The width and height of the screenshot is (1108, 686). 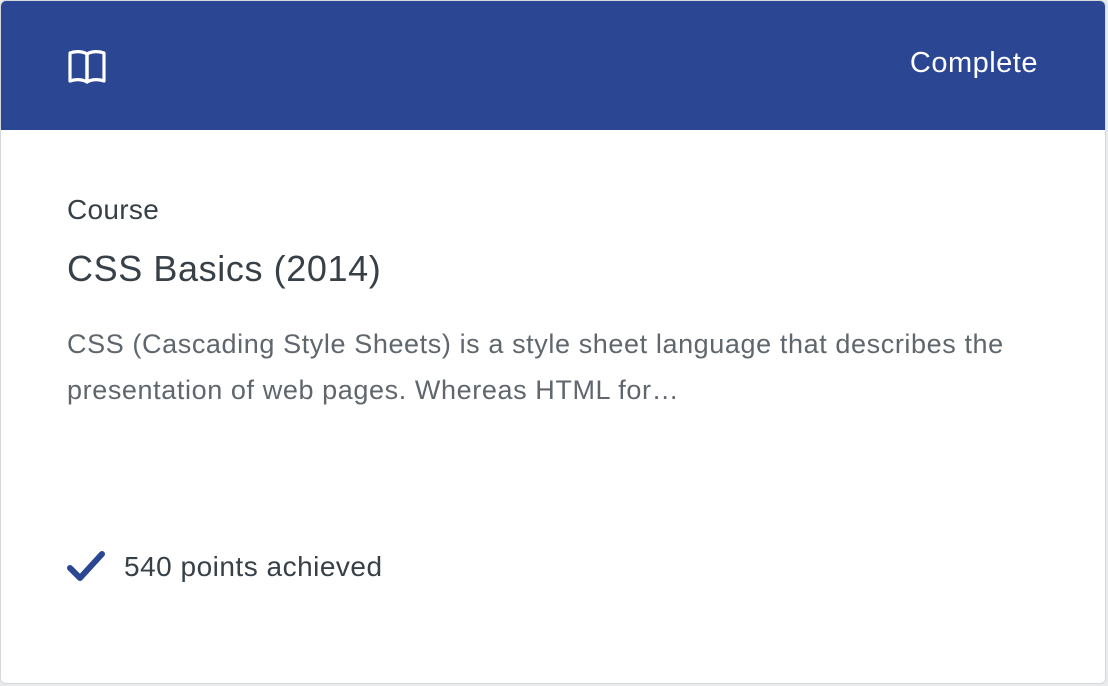 I want to click on course-title: CSS Basics (2014), so click(x=553, y=269).